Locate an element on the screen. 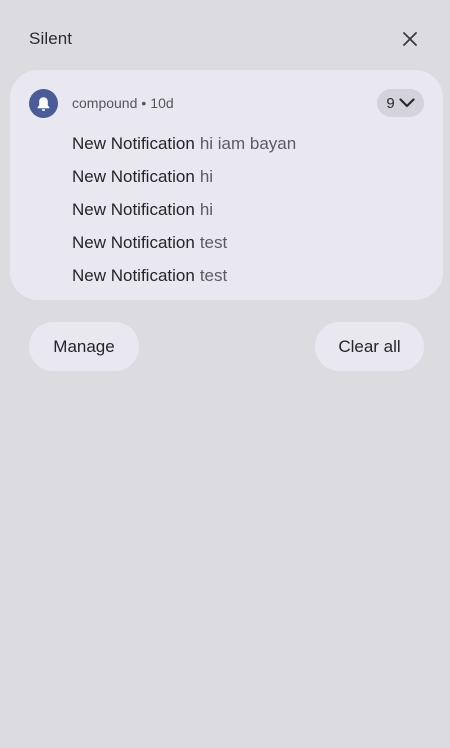 This screenshot has width=450, height=748. close-button is located at coordinates (410, 39).